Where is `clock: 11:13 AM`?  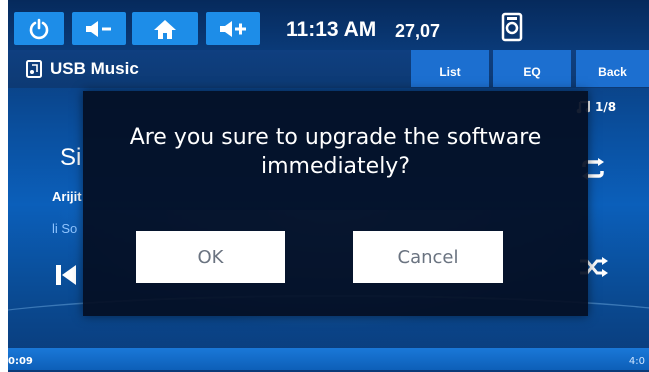
clock: 11:13 AM is located at coordinates (331, 29).